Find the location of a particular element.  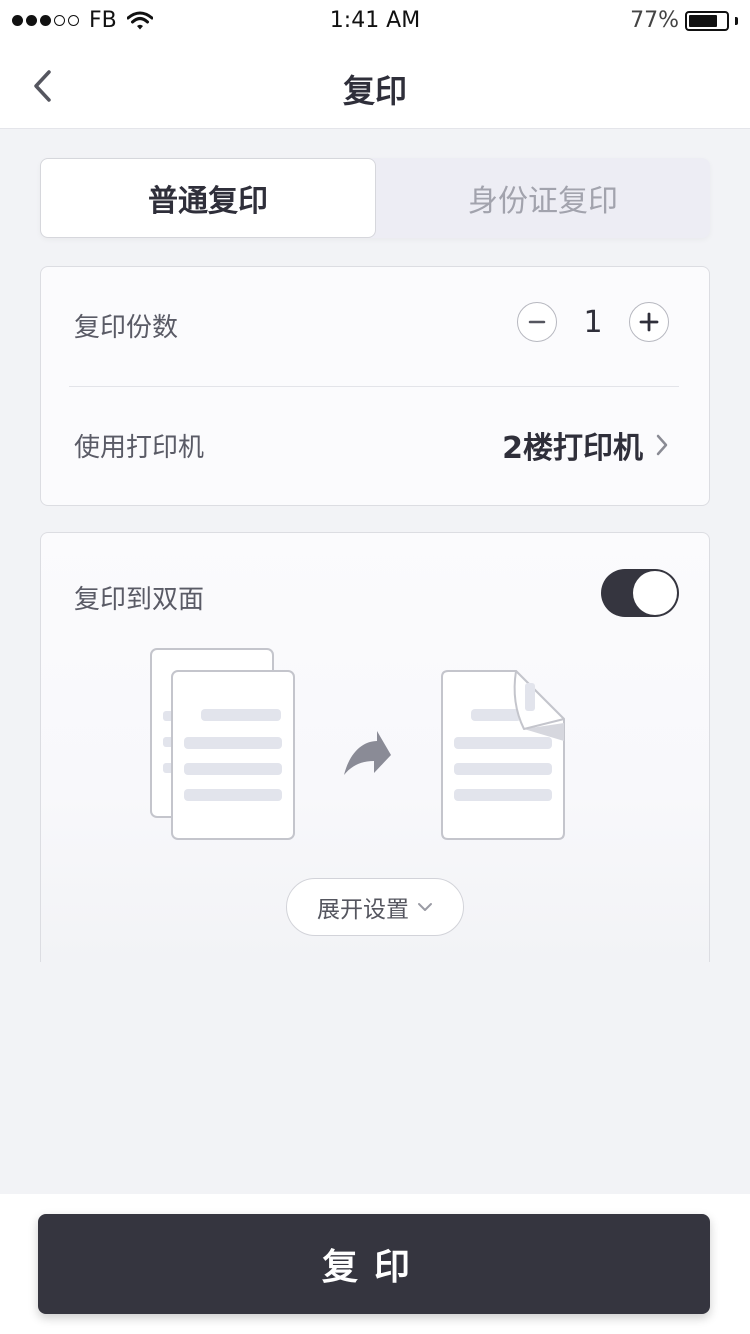

copies-value: 1 is located at coordinates (593, 322).